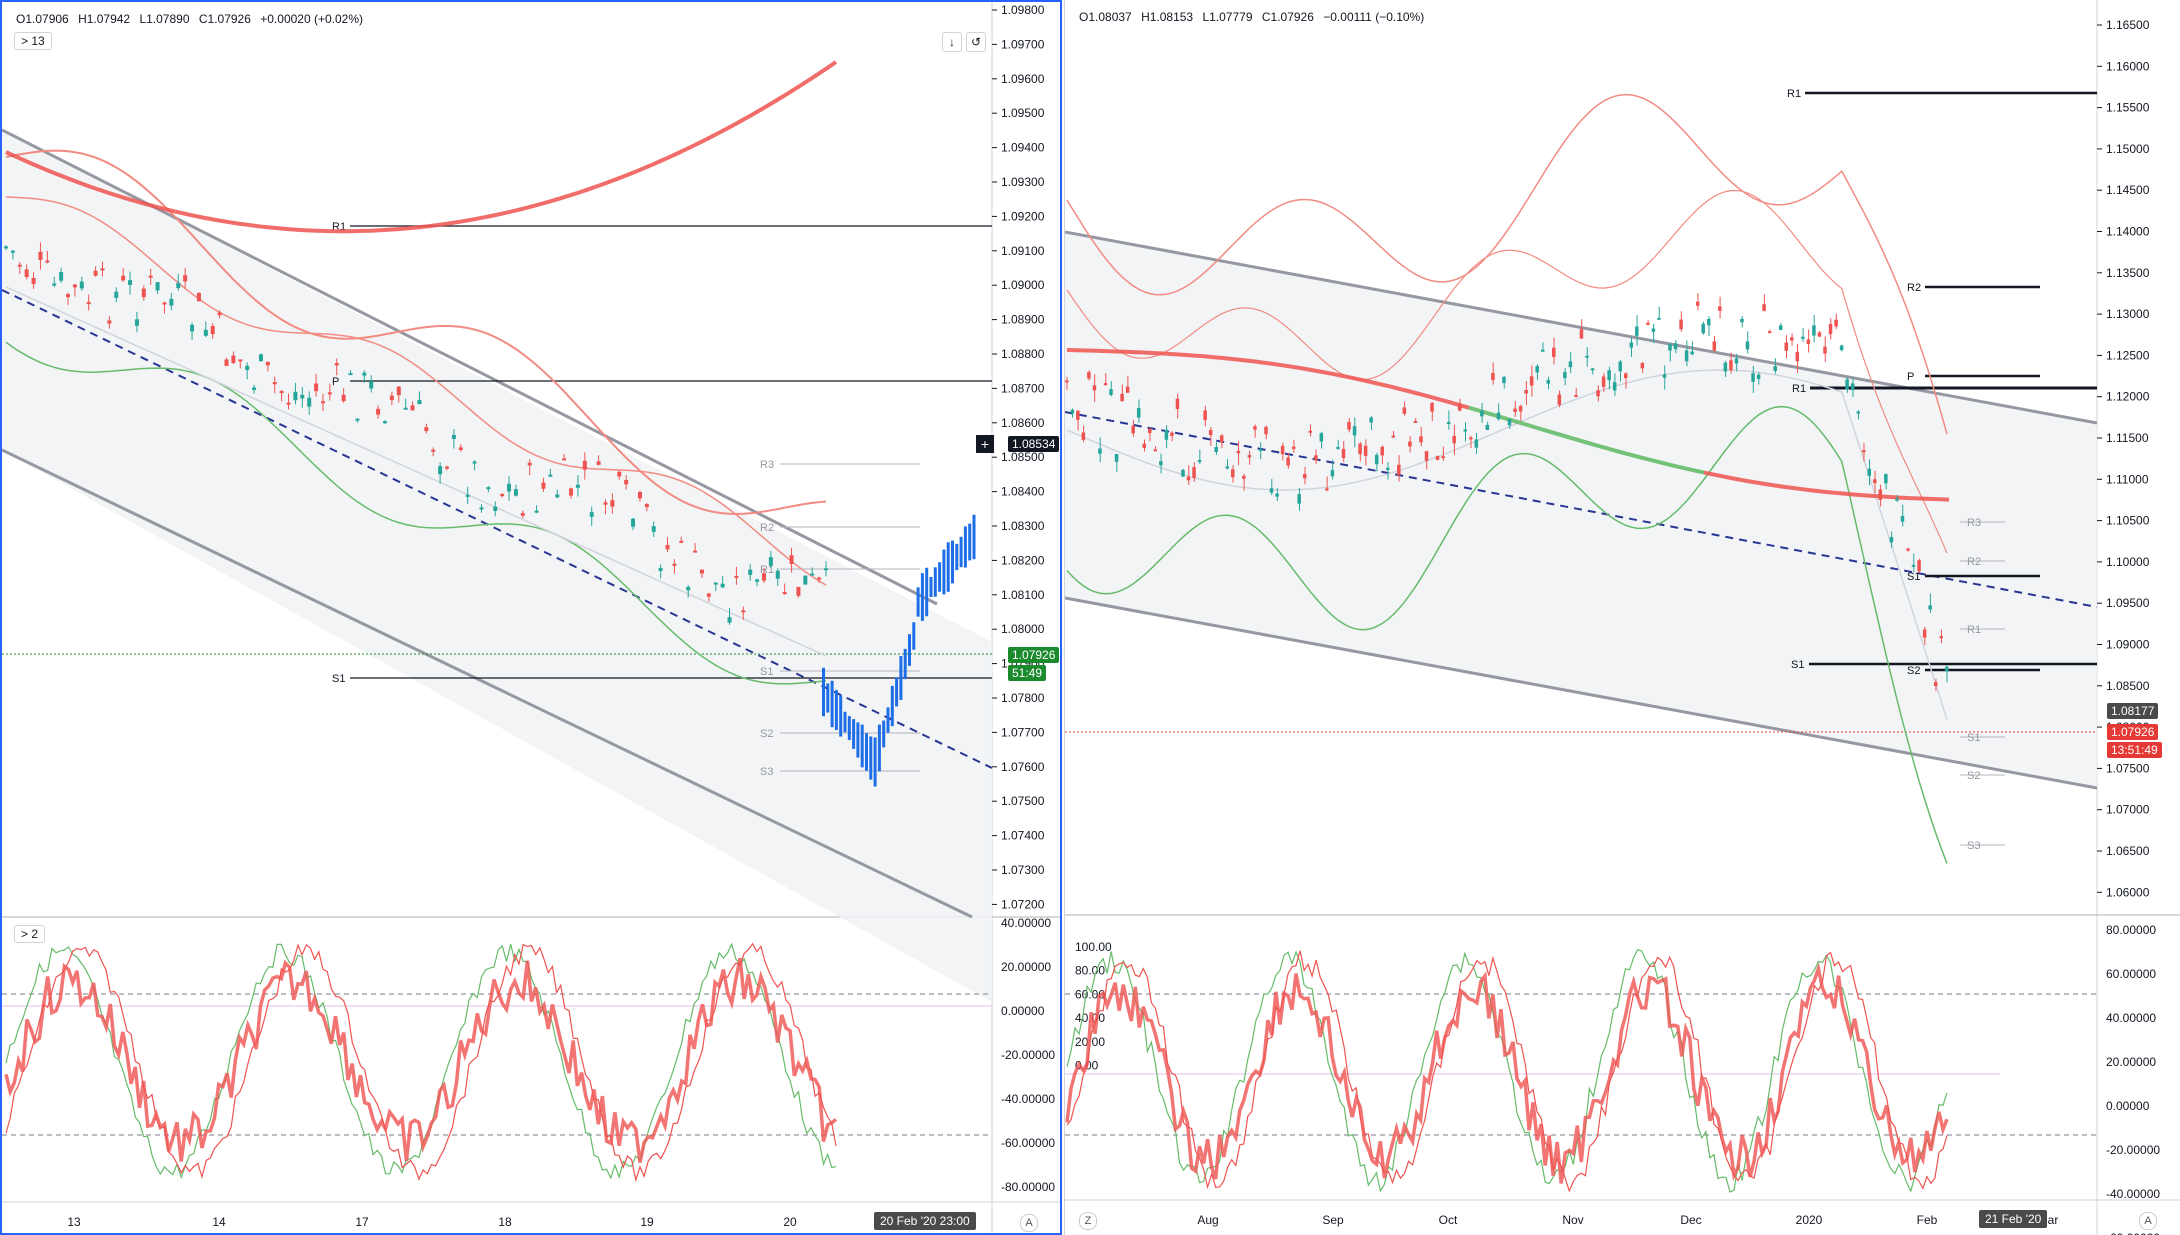 The width and height of the screenshot is (2180, 1235). I want to click on left-close-value: C1.07926, so click(224, 19).